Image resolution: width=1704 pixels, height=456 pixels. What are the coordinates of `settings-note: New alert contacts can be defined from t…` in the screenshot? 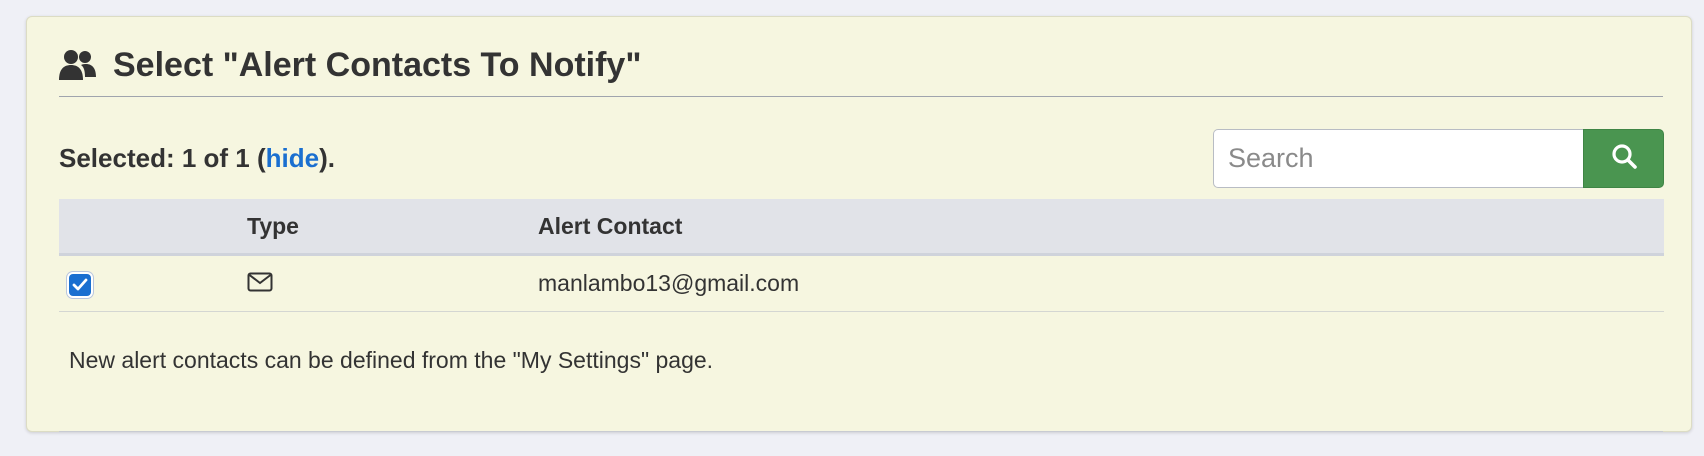 It's located at (391, 360).